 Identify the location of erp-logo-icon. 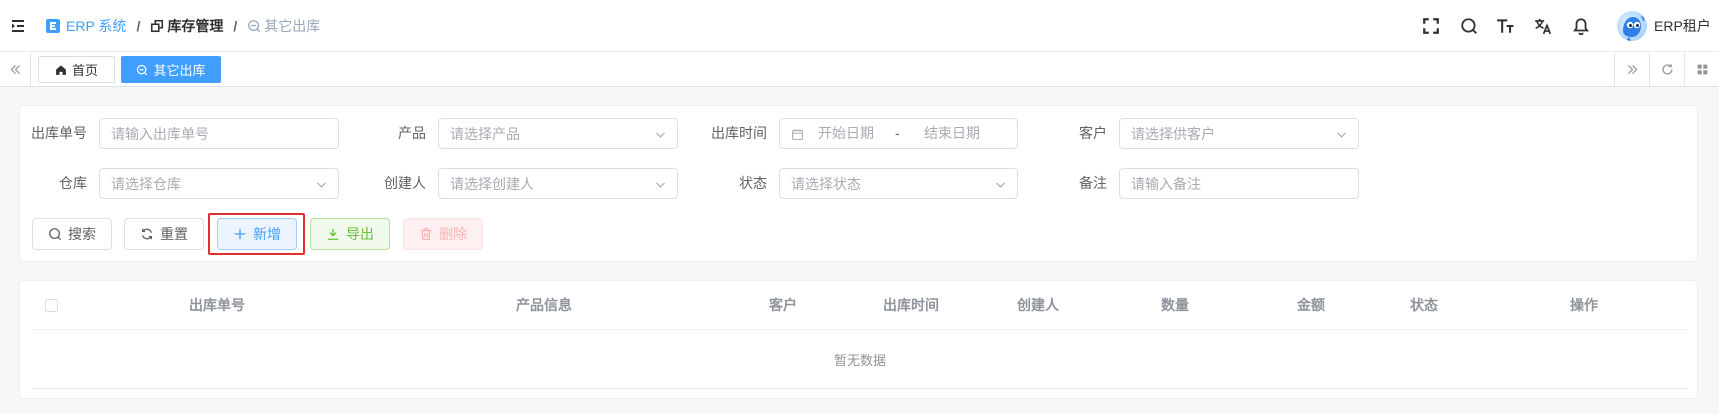
(53, 26).